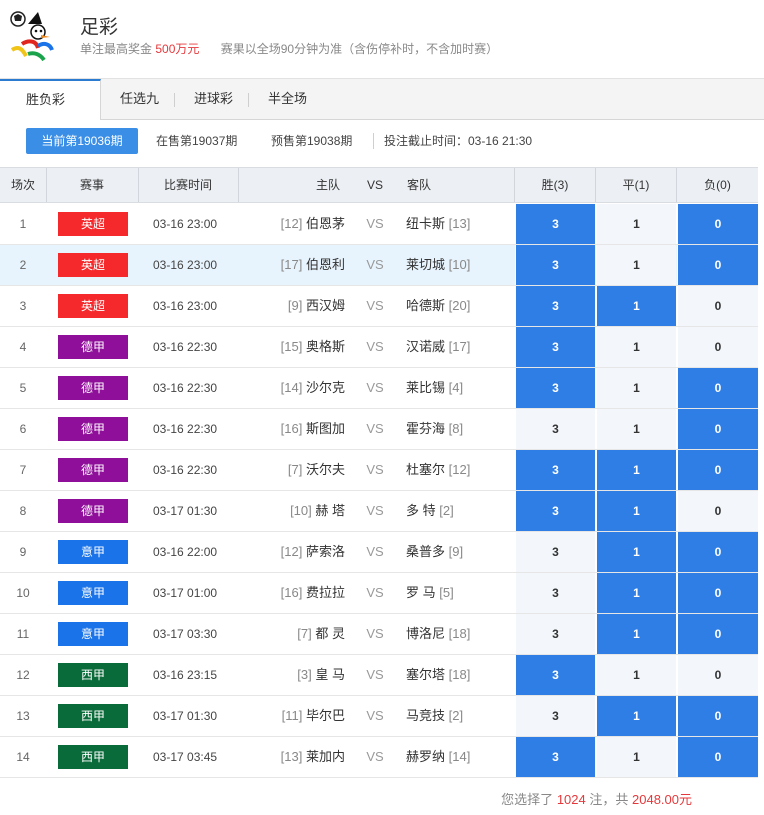 Image resolution: width=764 pixels, height=815 pixels. I want to click on header-away: 客队, so click(418, 185).